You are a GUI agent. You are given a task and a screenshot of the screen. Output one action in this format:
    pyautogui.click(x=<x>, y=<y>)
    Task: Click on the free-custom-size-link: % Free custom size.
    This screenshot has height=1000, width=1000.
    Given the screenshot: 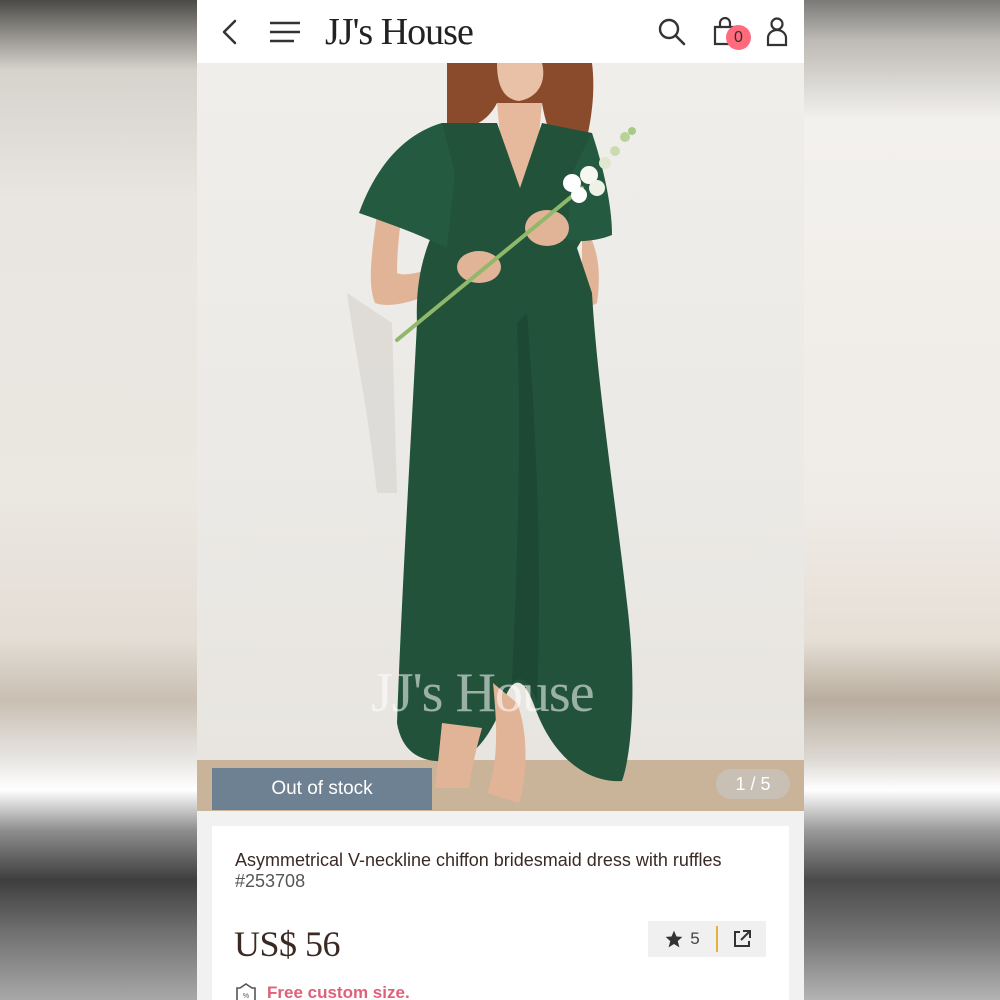 What is the action you would take?
    pyautogui.click(x=322, y=991)
    